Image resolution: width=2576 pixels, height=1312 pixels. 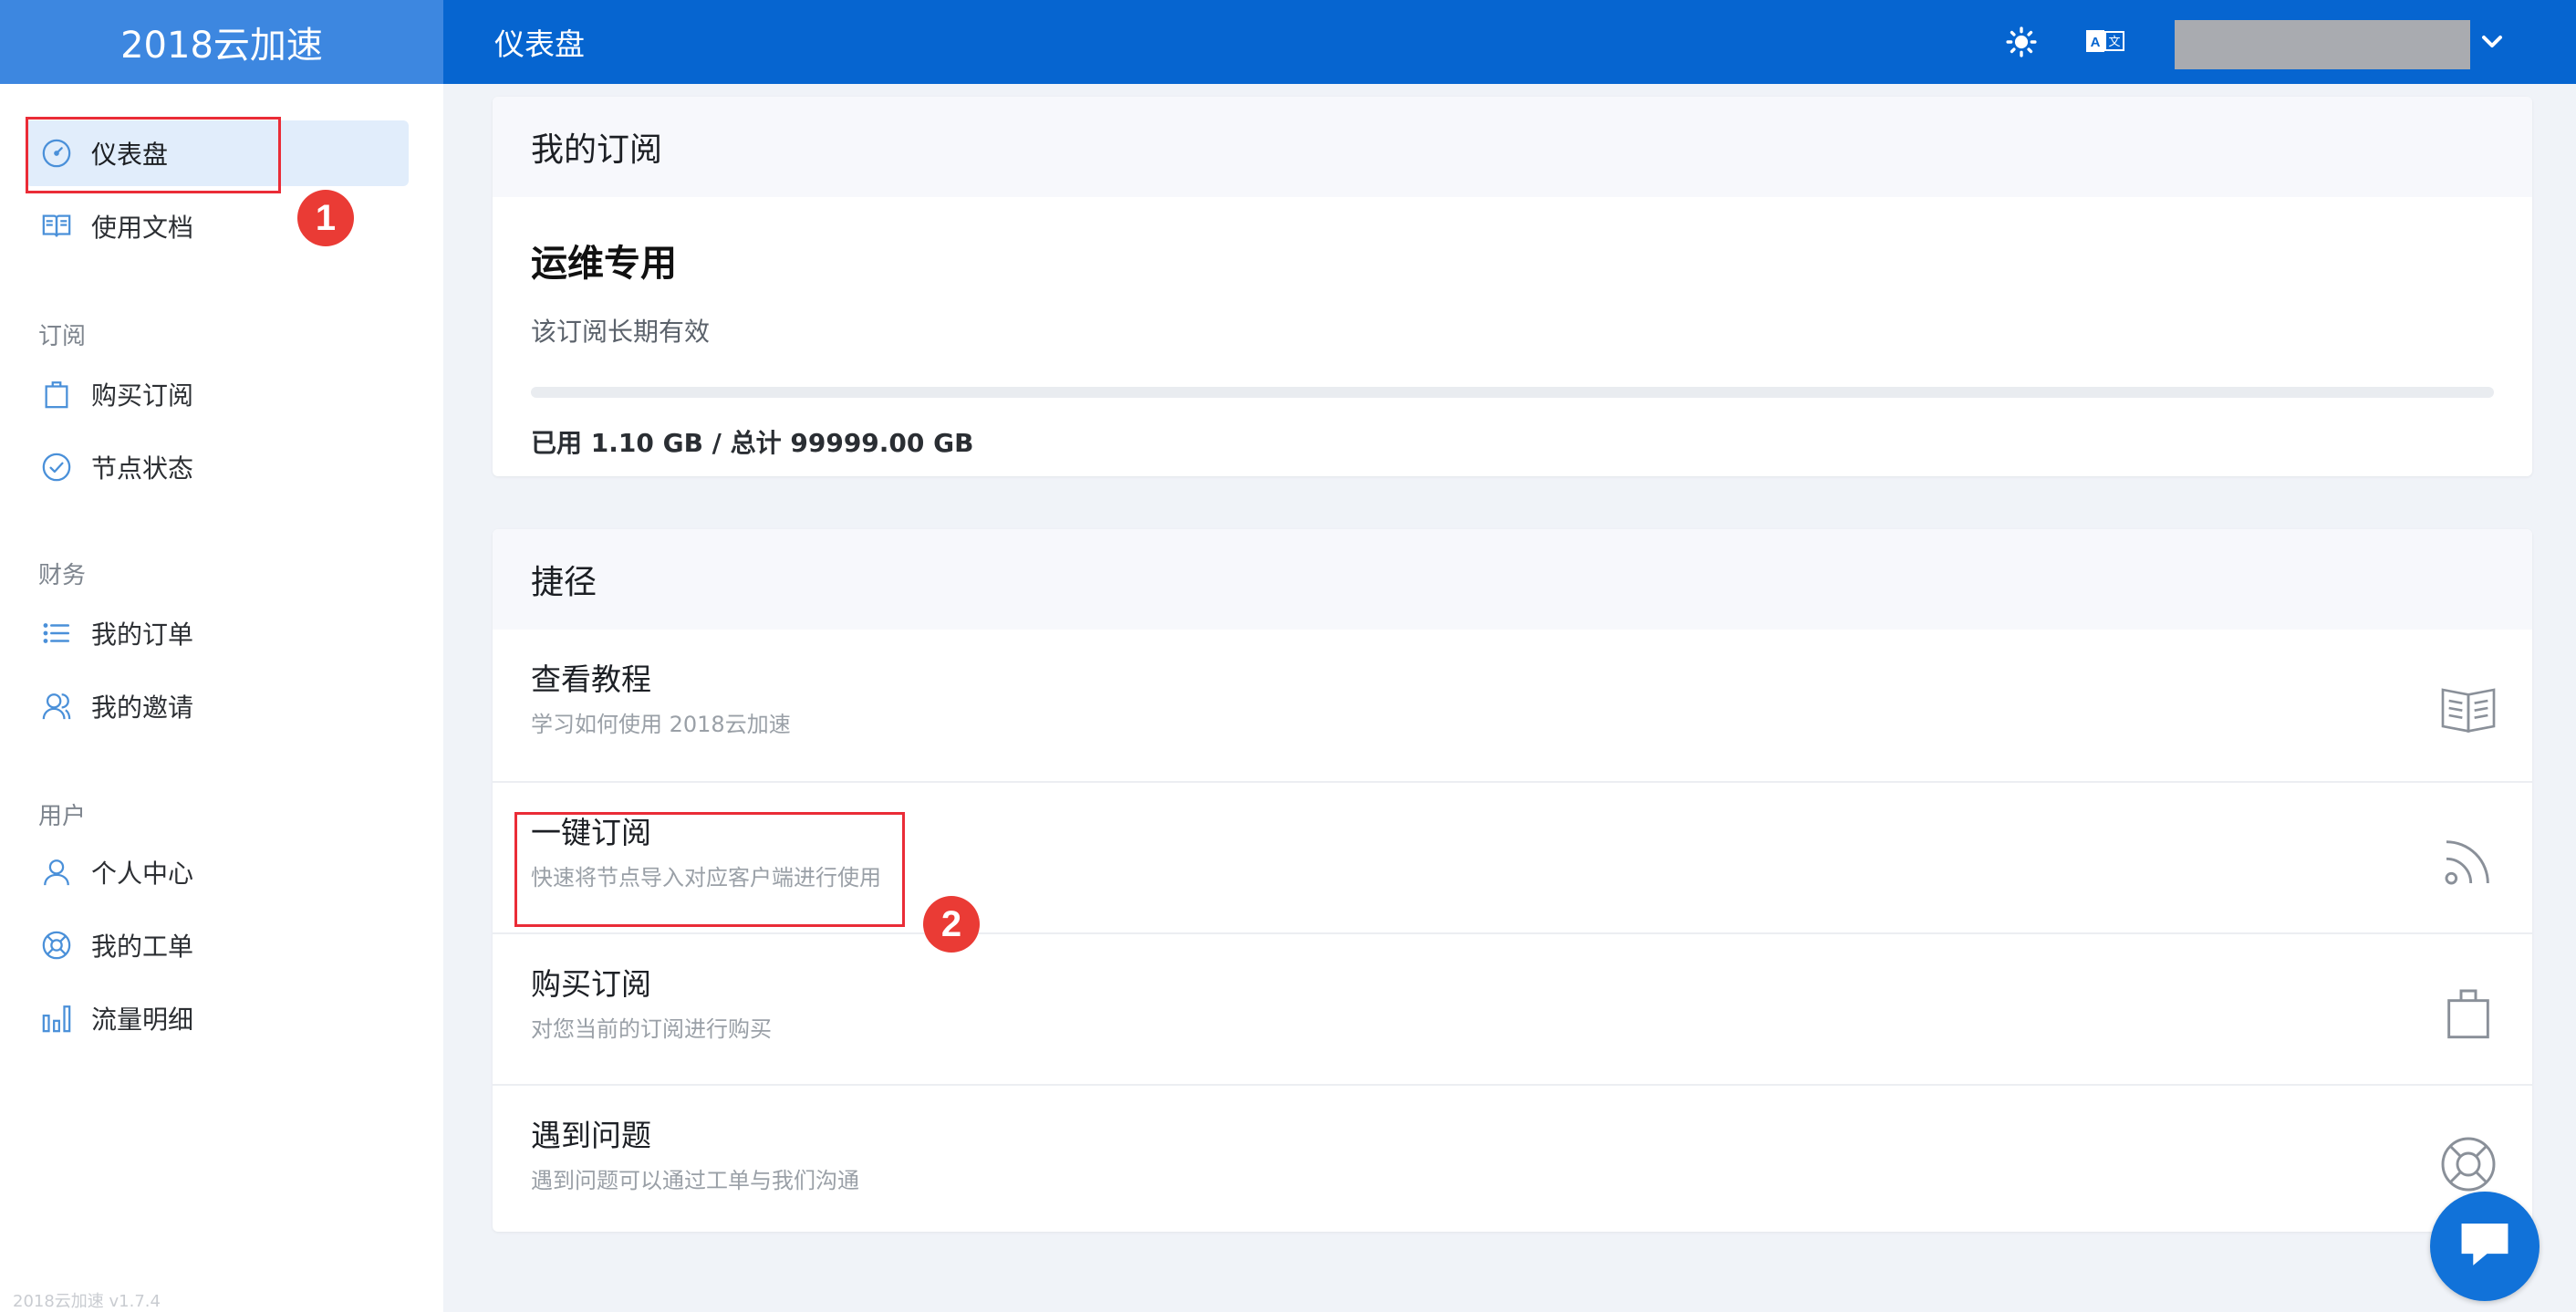 I want to click on sidebar-item-label: 个人中心, so click(x=142, y=874).